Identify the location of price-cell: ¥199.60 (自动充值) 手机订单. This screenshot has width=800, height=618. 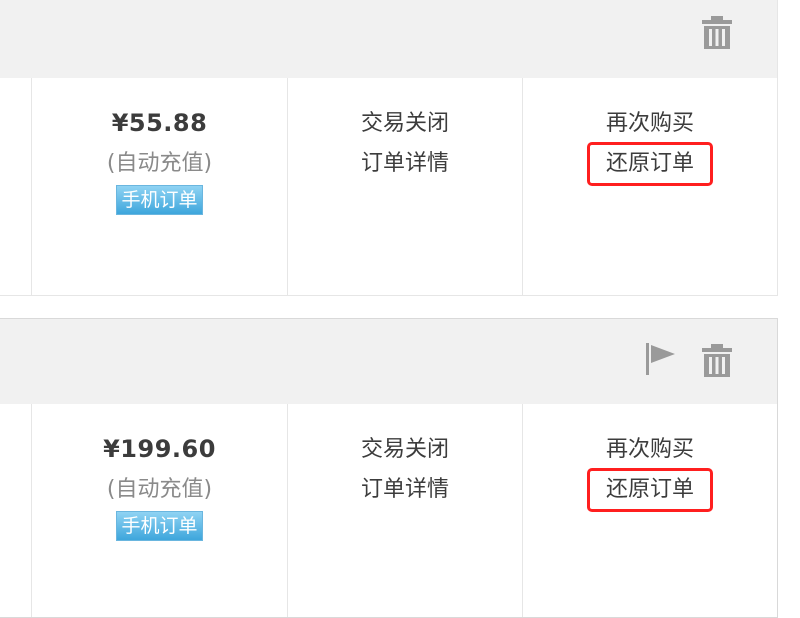
(159, 510).